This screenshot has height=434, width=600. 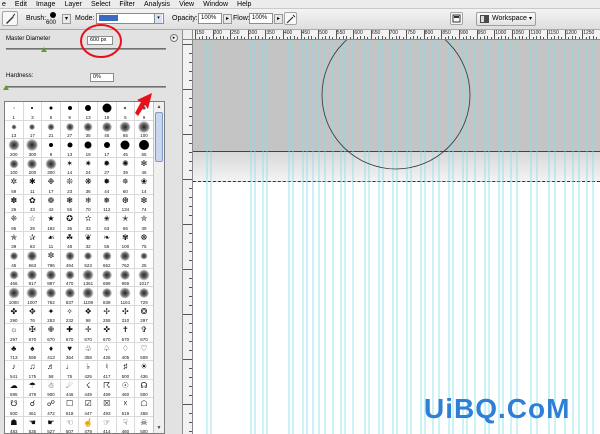 What do you see at coordinates (244, 4) in the screenshot?
I see `menu-item: Help` at bounding box center [244, 4].